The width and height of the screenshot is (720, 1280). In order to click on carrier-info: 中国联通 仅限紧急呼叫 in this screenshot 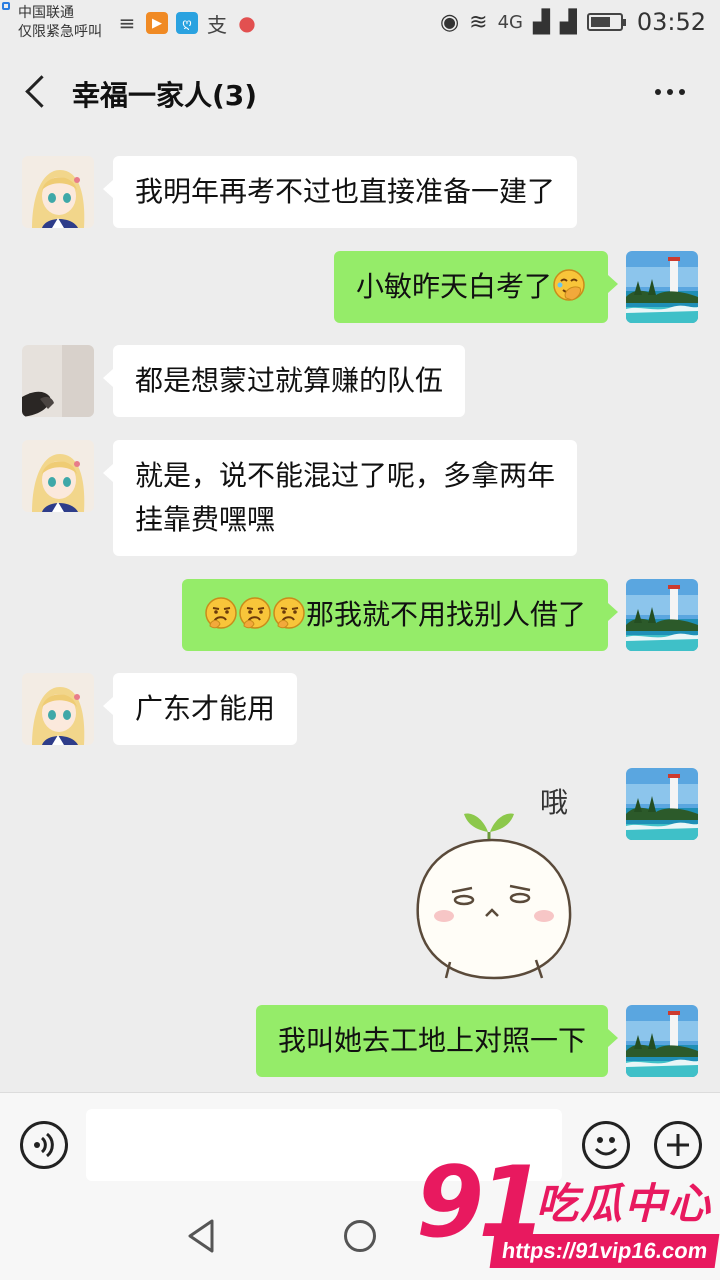, I will do `click(60, 23)`.